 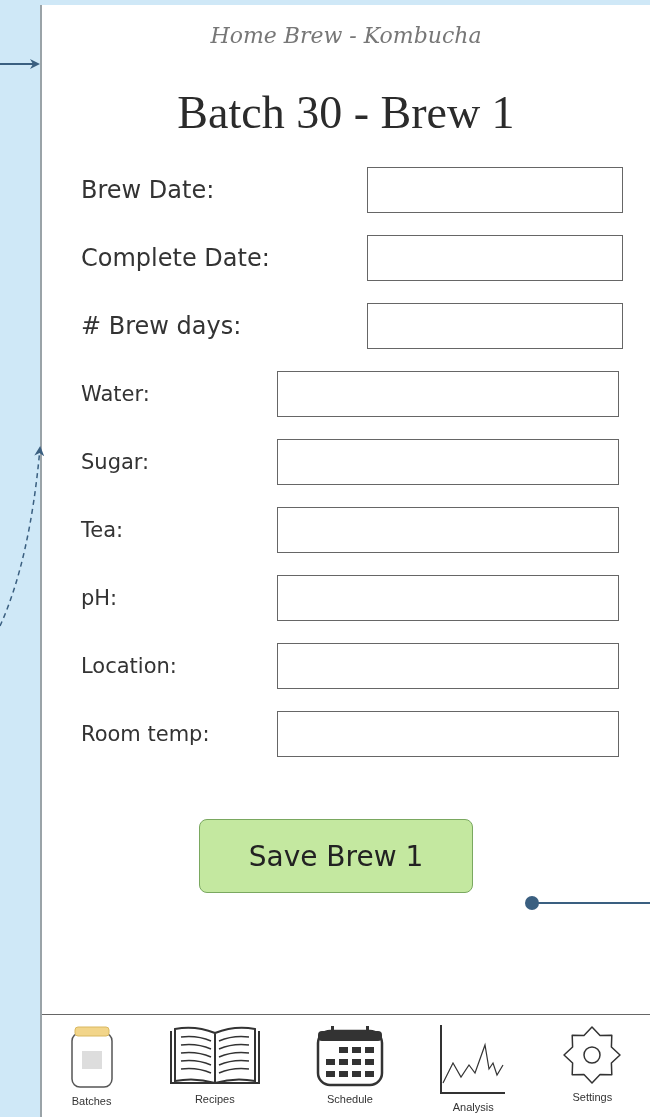 I want to click on book-icon, so click(x=214, y=1056).